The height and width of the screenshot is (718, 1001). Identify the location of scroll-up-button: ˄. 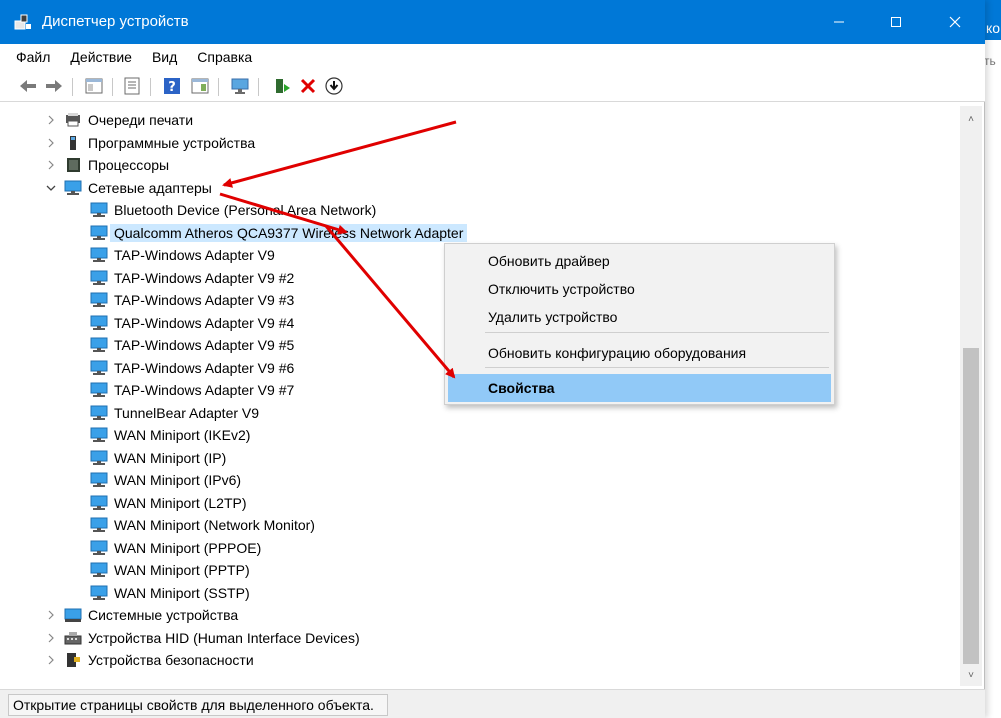
(971, 119).